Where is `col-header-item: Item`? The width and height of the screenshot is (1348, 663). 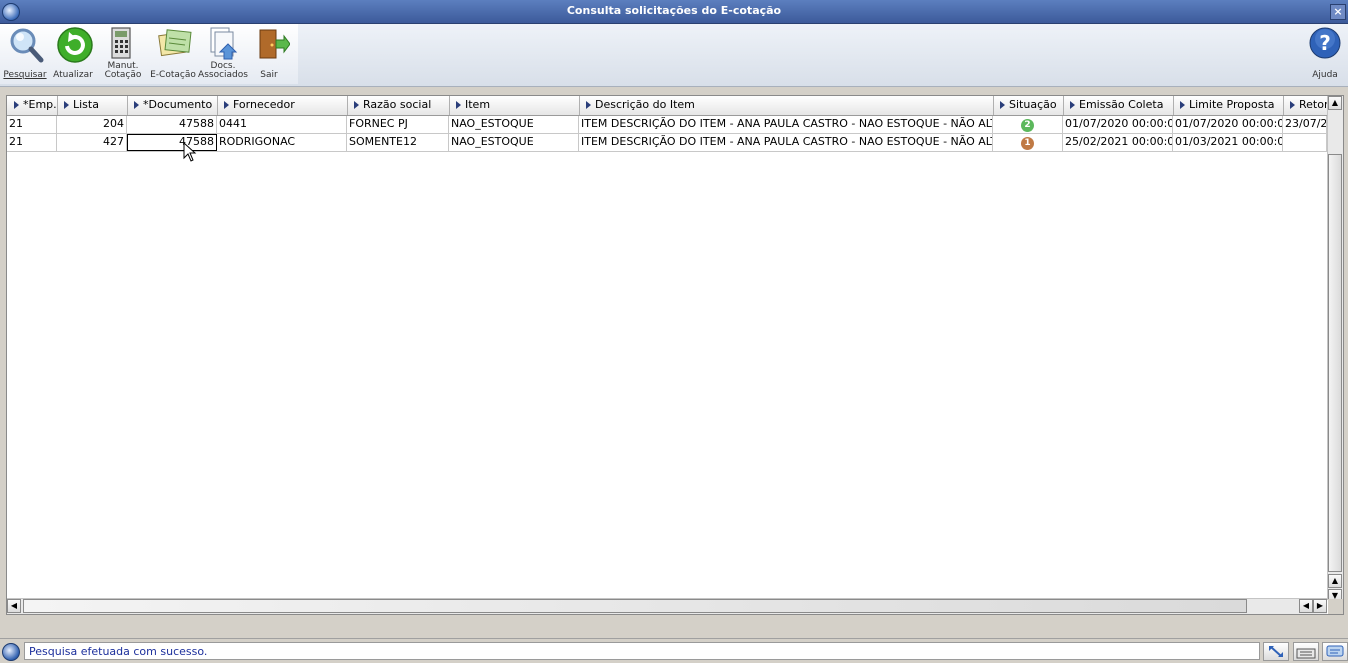
col-header-item: Item is located at coordinates (514, 105).